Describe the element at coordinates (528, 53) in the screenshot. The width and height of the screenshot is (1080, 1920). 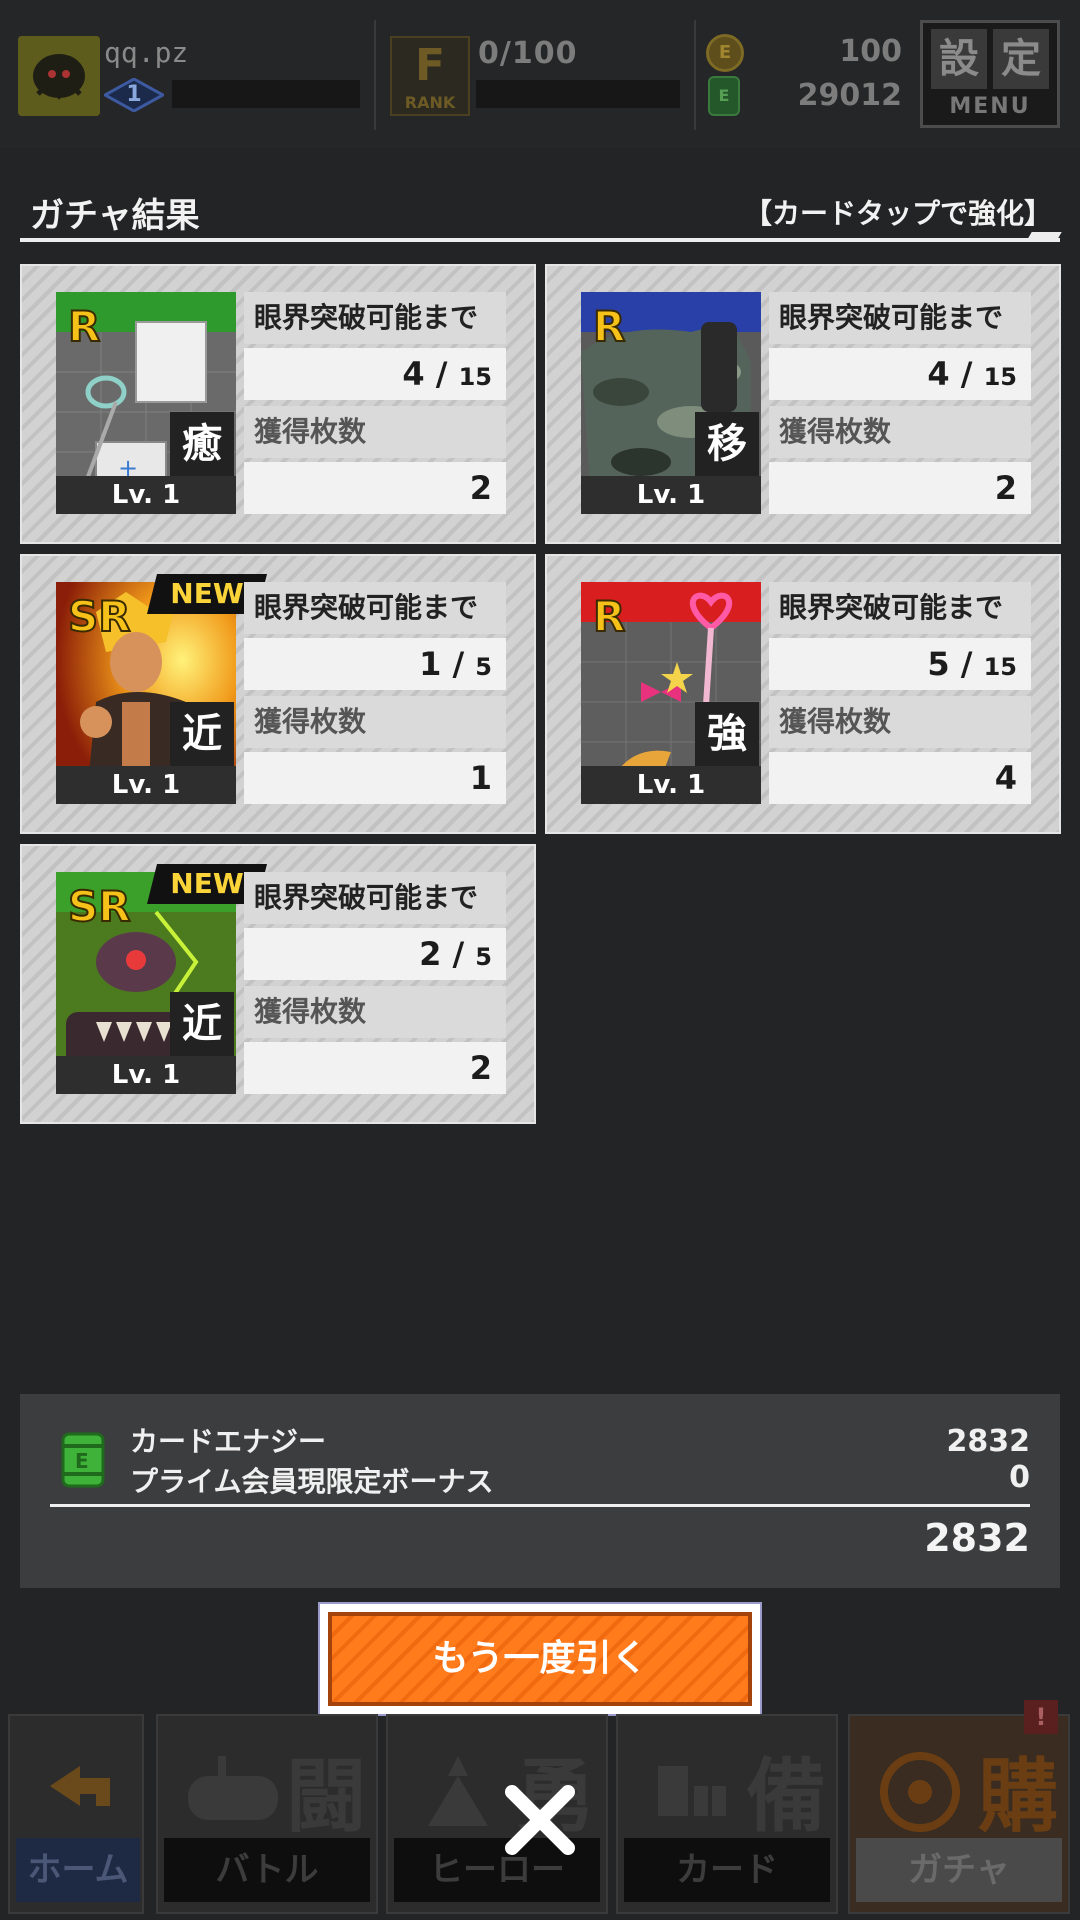
I see `rank-progress: 0/100` at that location.